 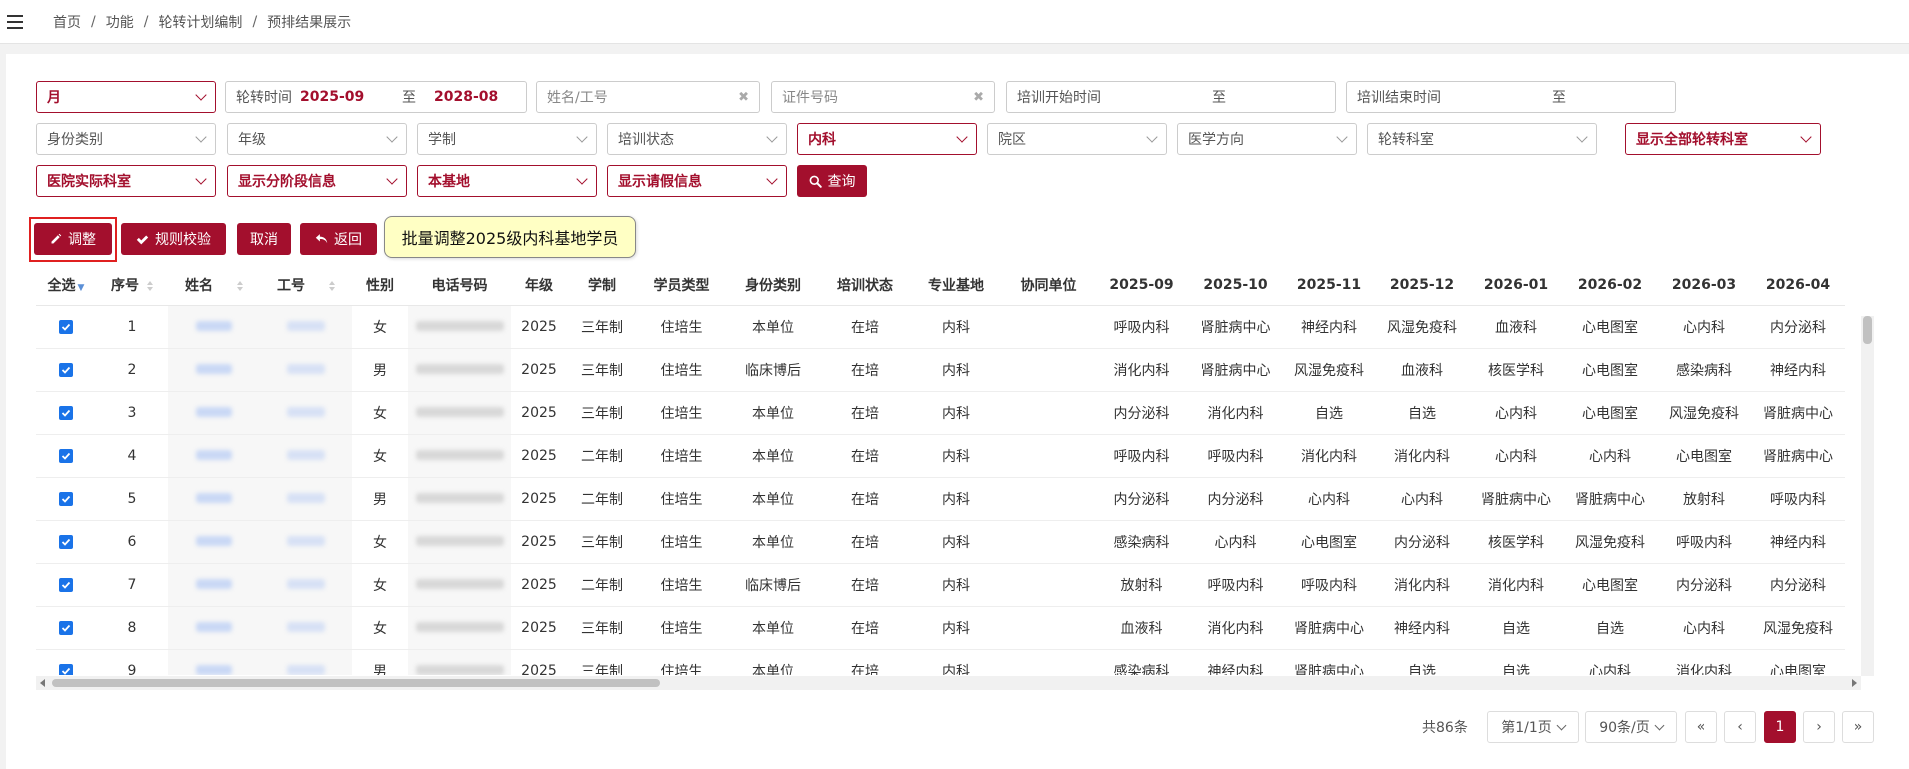 What do you see at coordinates (126, 139) in the screenshot?
I see `identity-select: 身份类别` at bounding box center [126, 139].